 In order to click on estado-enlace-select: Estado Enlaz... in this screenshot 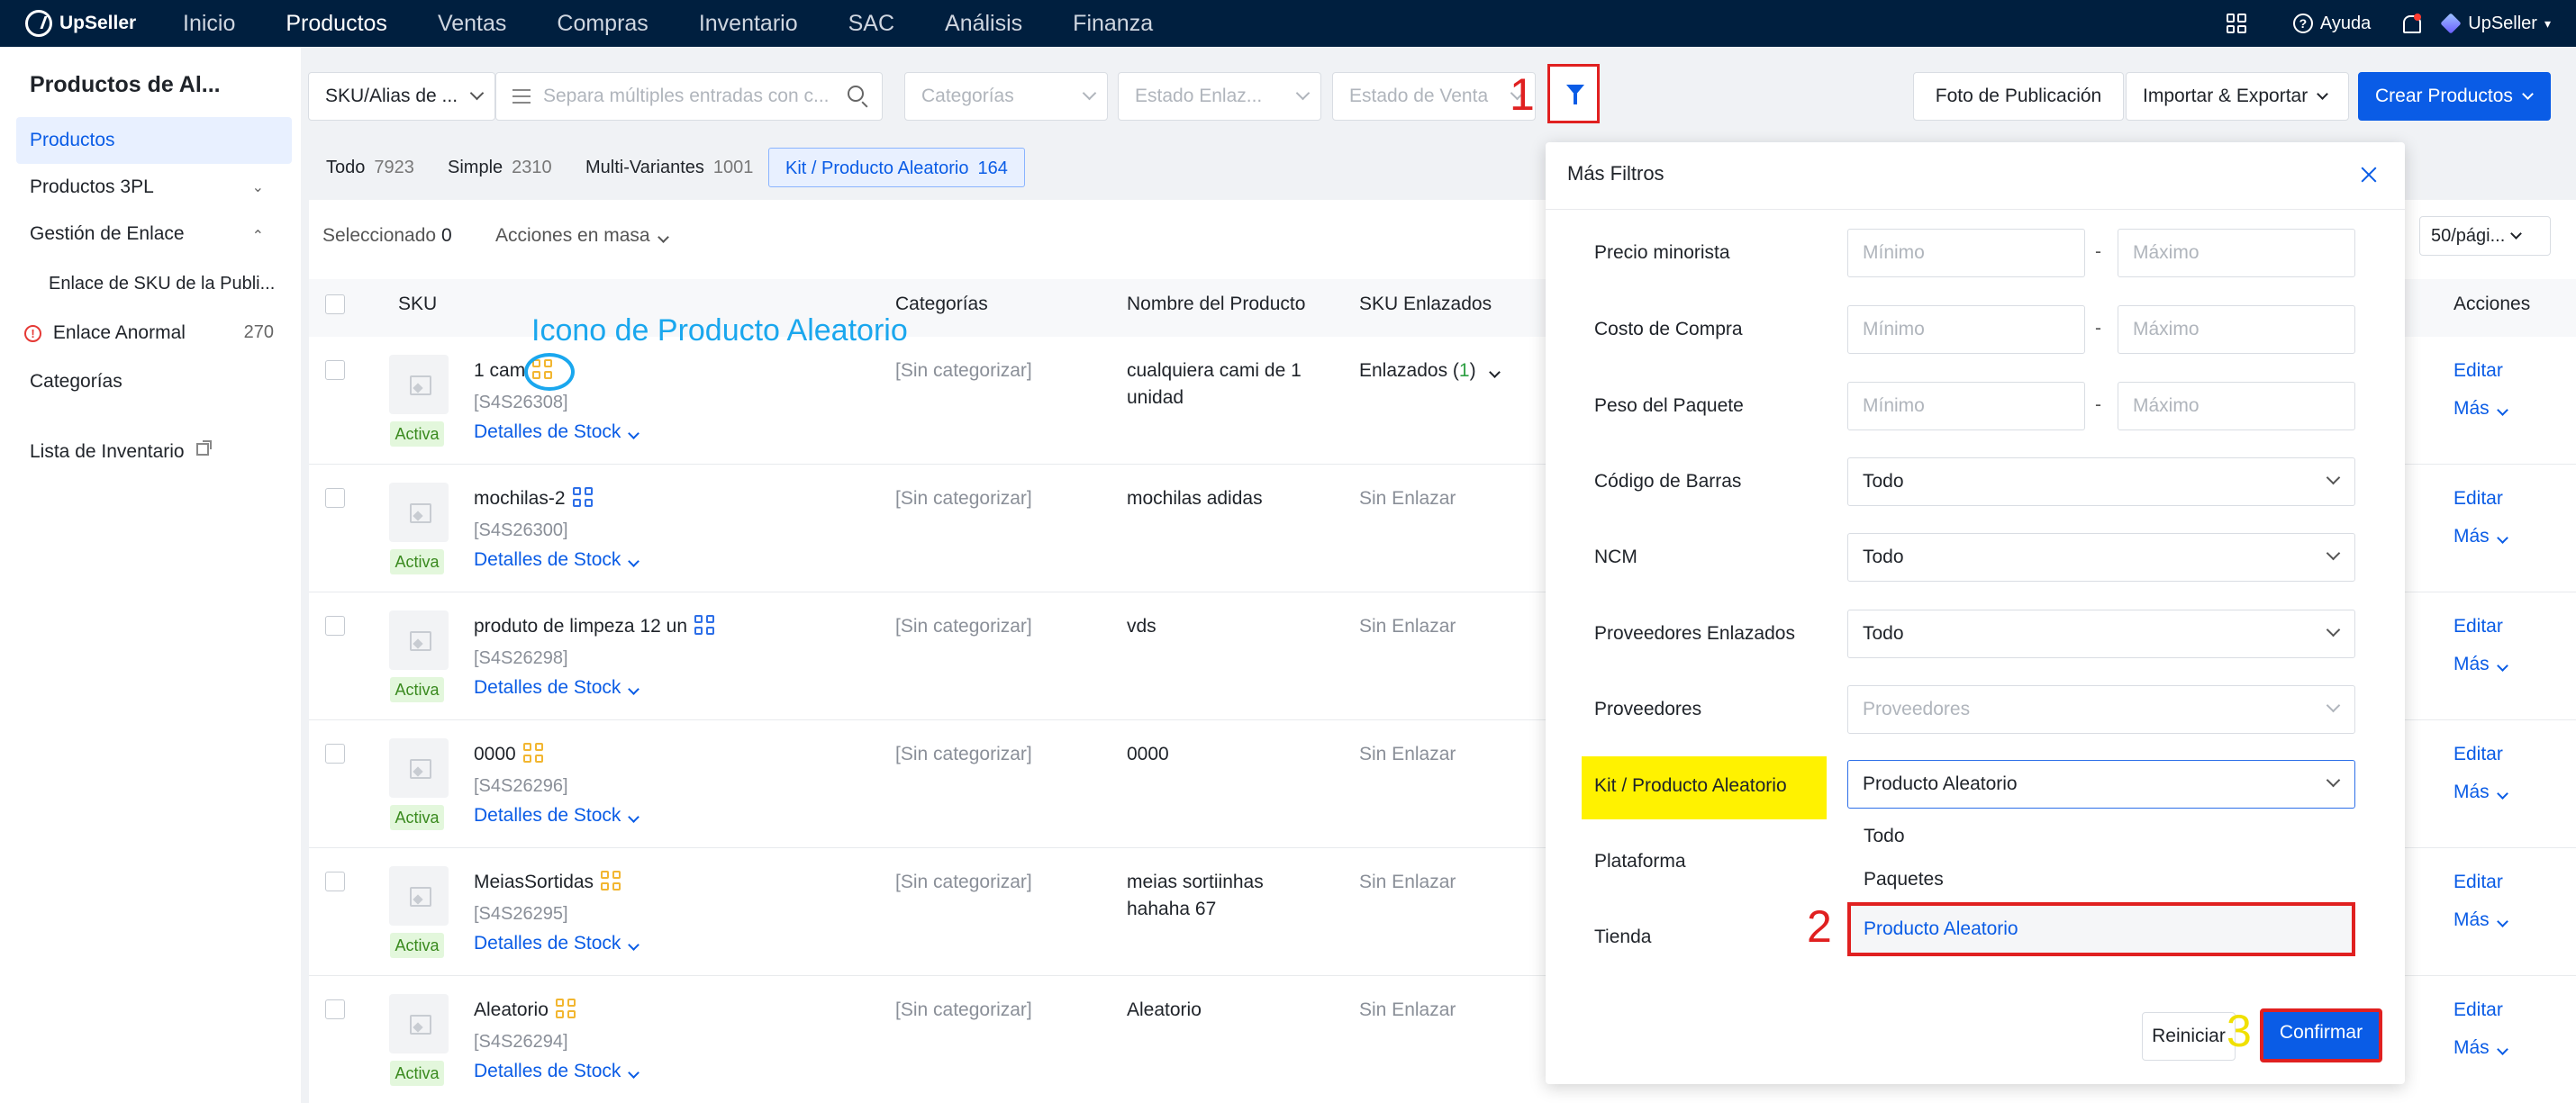, I will do `click(1219, 96)`.